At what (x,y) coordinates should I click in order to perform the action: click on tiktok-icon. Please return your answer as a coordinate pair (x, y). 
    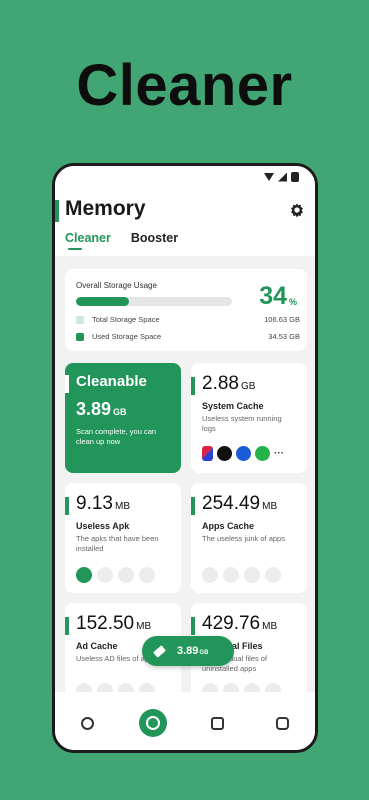
    Looking at the image, I should click on (224, 453).